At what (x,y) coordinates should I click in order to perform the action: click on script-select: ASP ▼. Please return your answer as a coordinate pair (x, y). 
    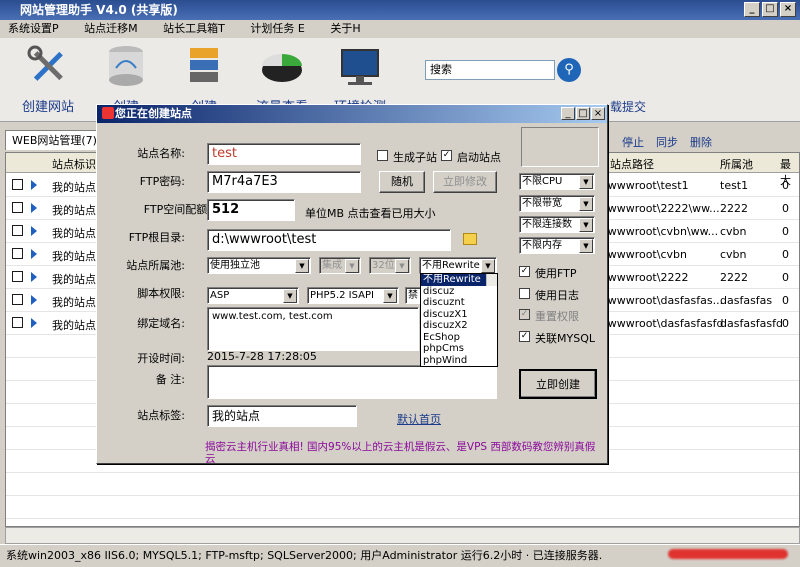
    Looking at the image, I should click on (253, 295).